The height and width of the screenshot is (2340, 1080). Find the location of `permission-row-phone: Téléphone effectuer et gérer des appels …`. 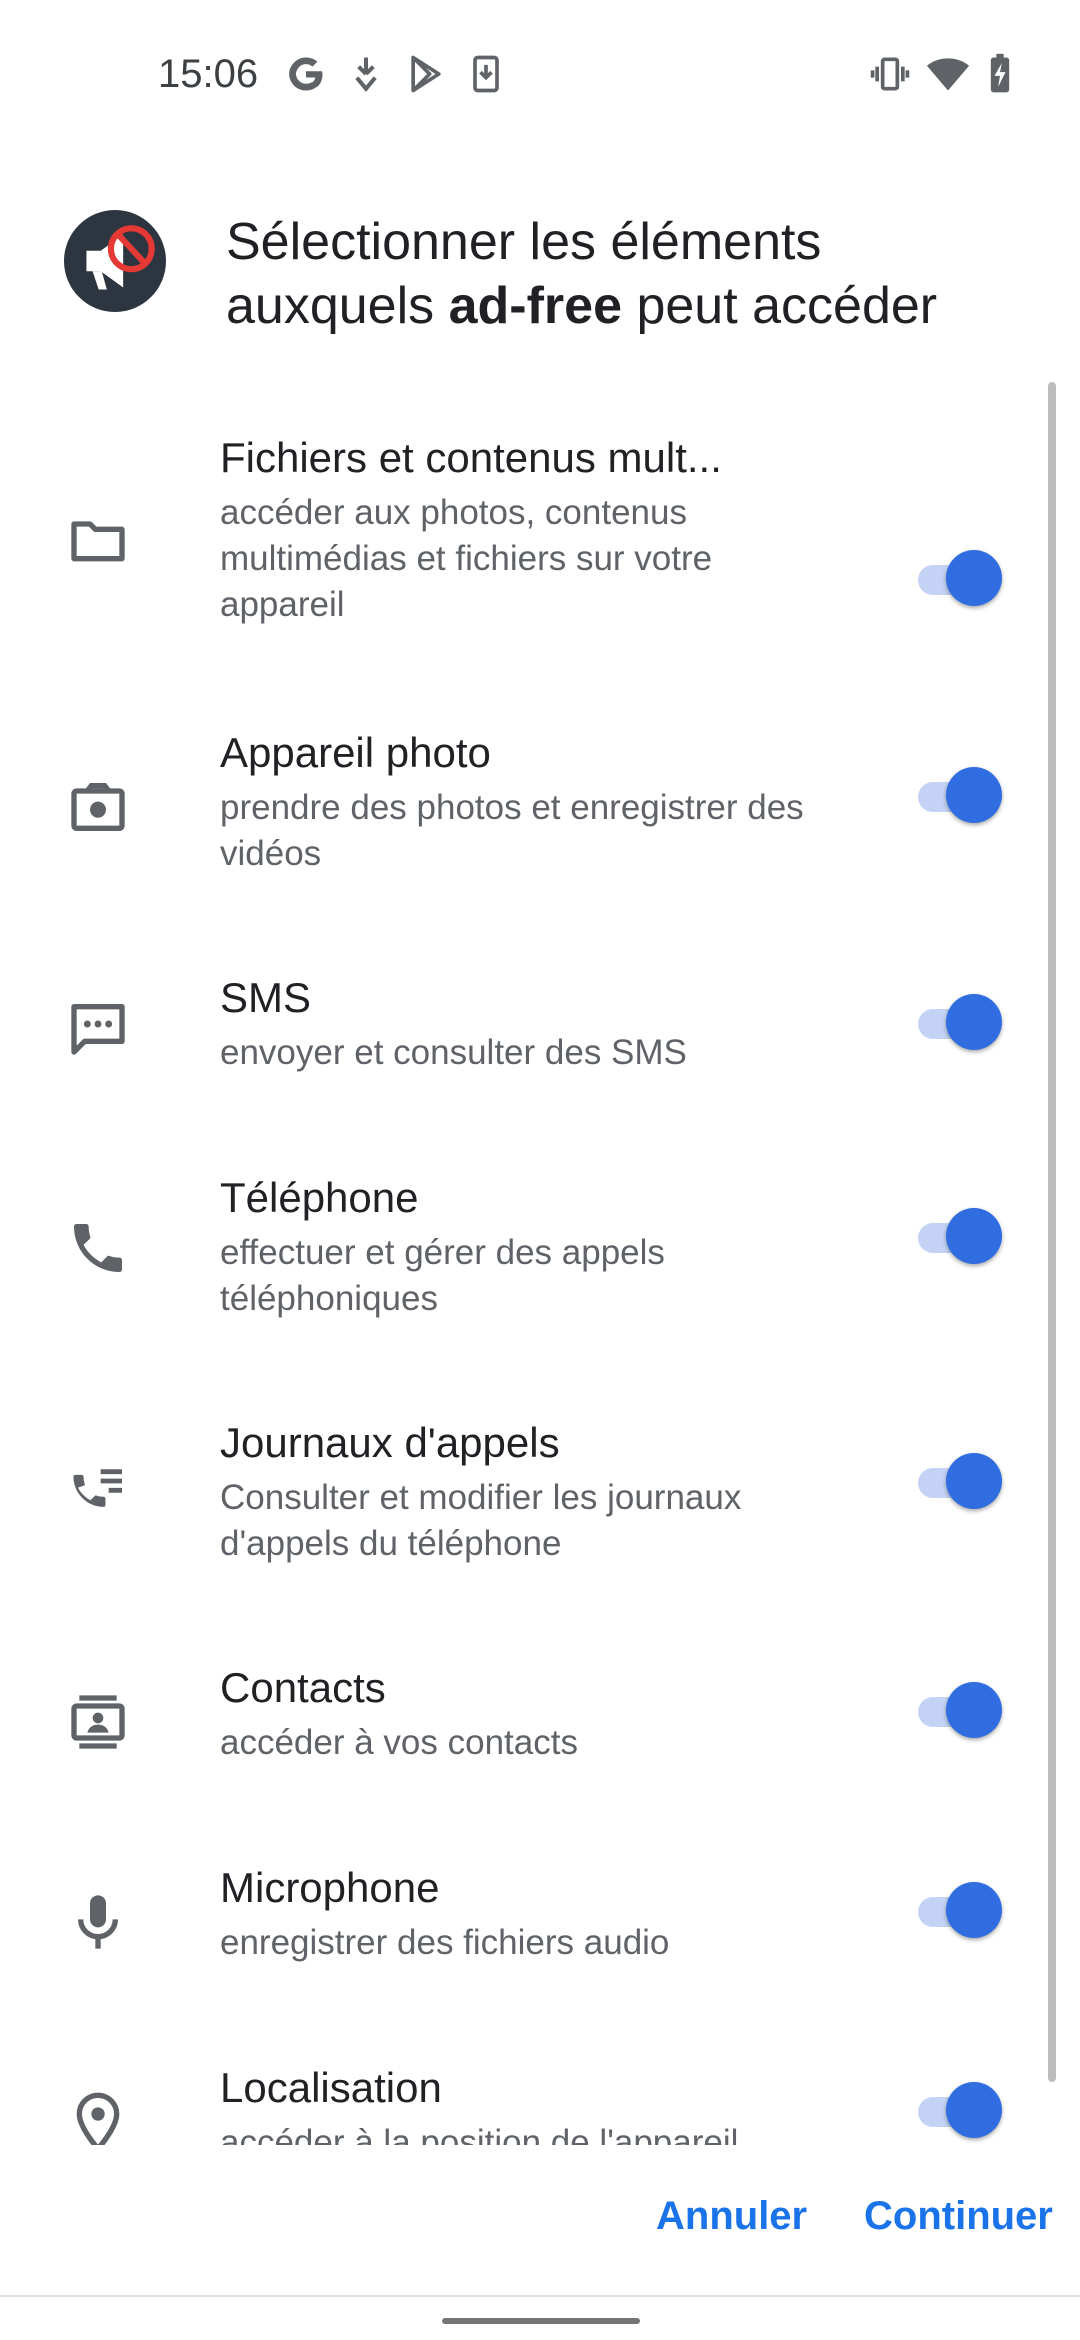

permission-row-phone: Téléphone effectuer et gérer des appels … is located at coordinates (530, 1244).